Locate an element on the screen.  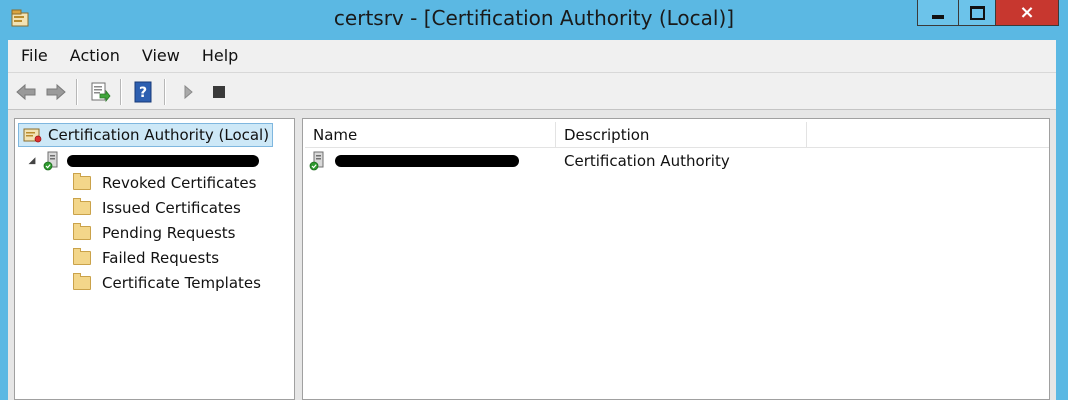
help-icon: ? is located at coordinates (143, 92).